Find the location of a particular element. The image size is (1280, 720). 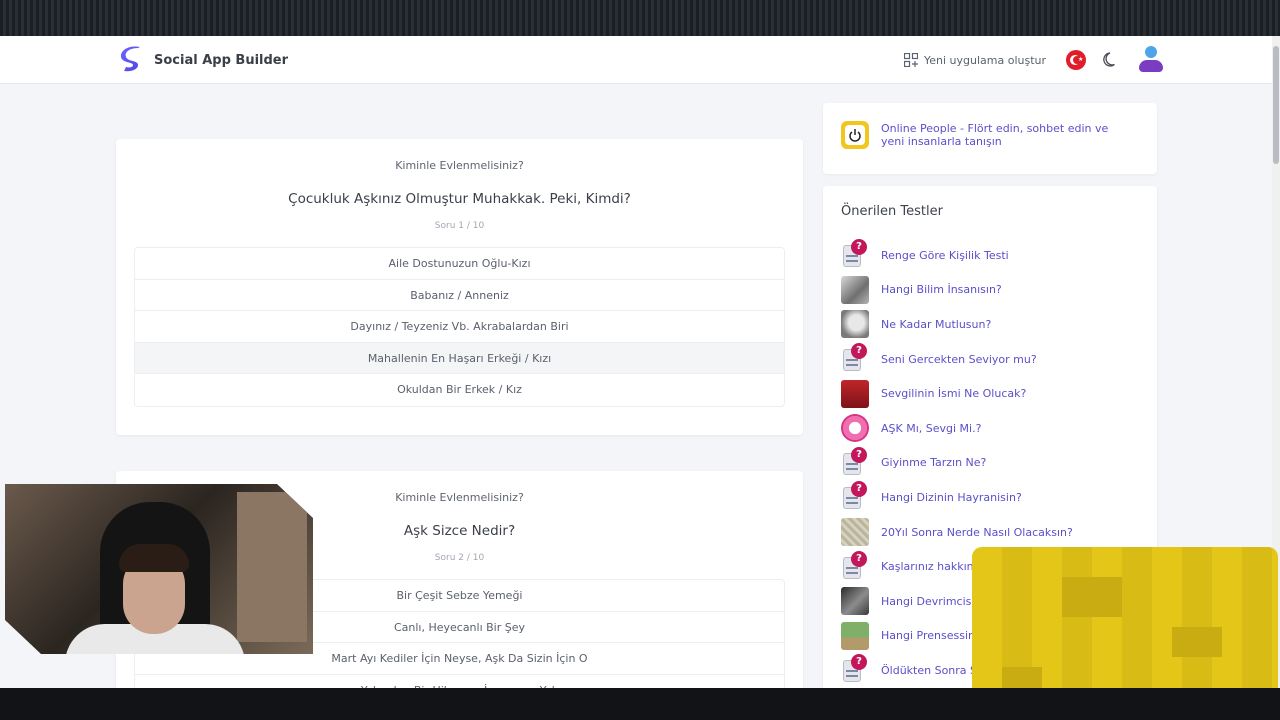

answer-option: Babanız / Anneniz is located at coordinates (459, 296).